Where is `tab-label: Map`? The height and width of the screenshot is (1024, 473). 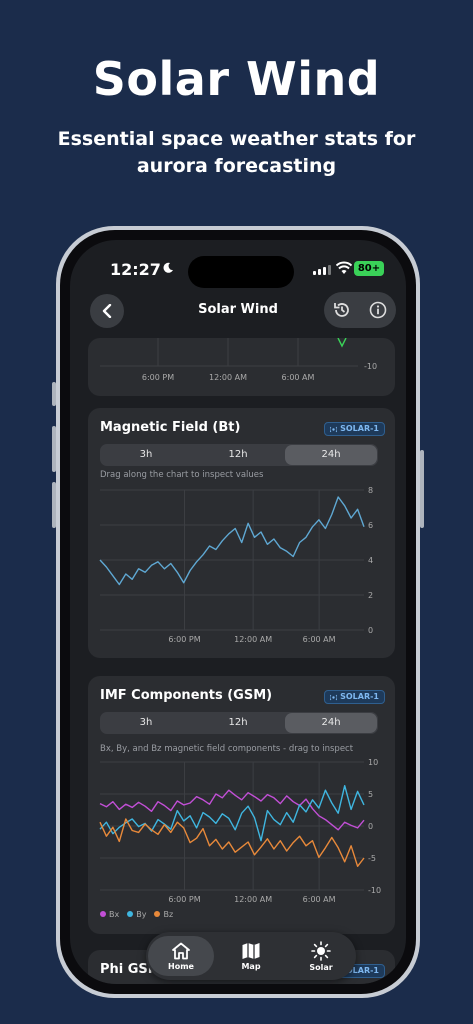 tab-label: Map is located at coordinates (251, 966).